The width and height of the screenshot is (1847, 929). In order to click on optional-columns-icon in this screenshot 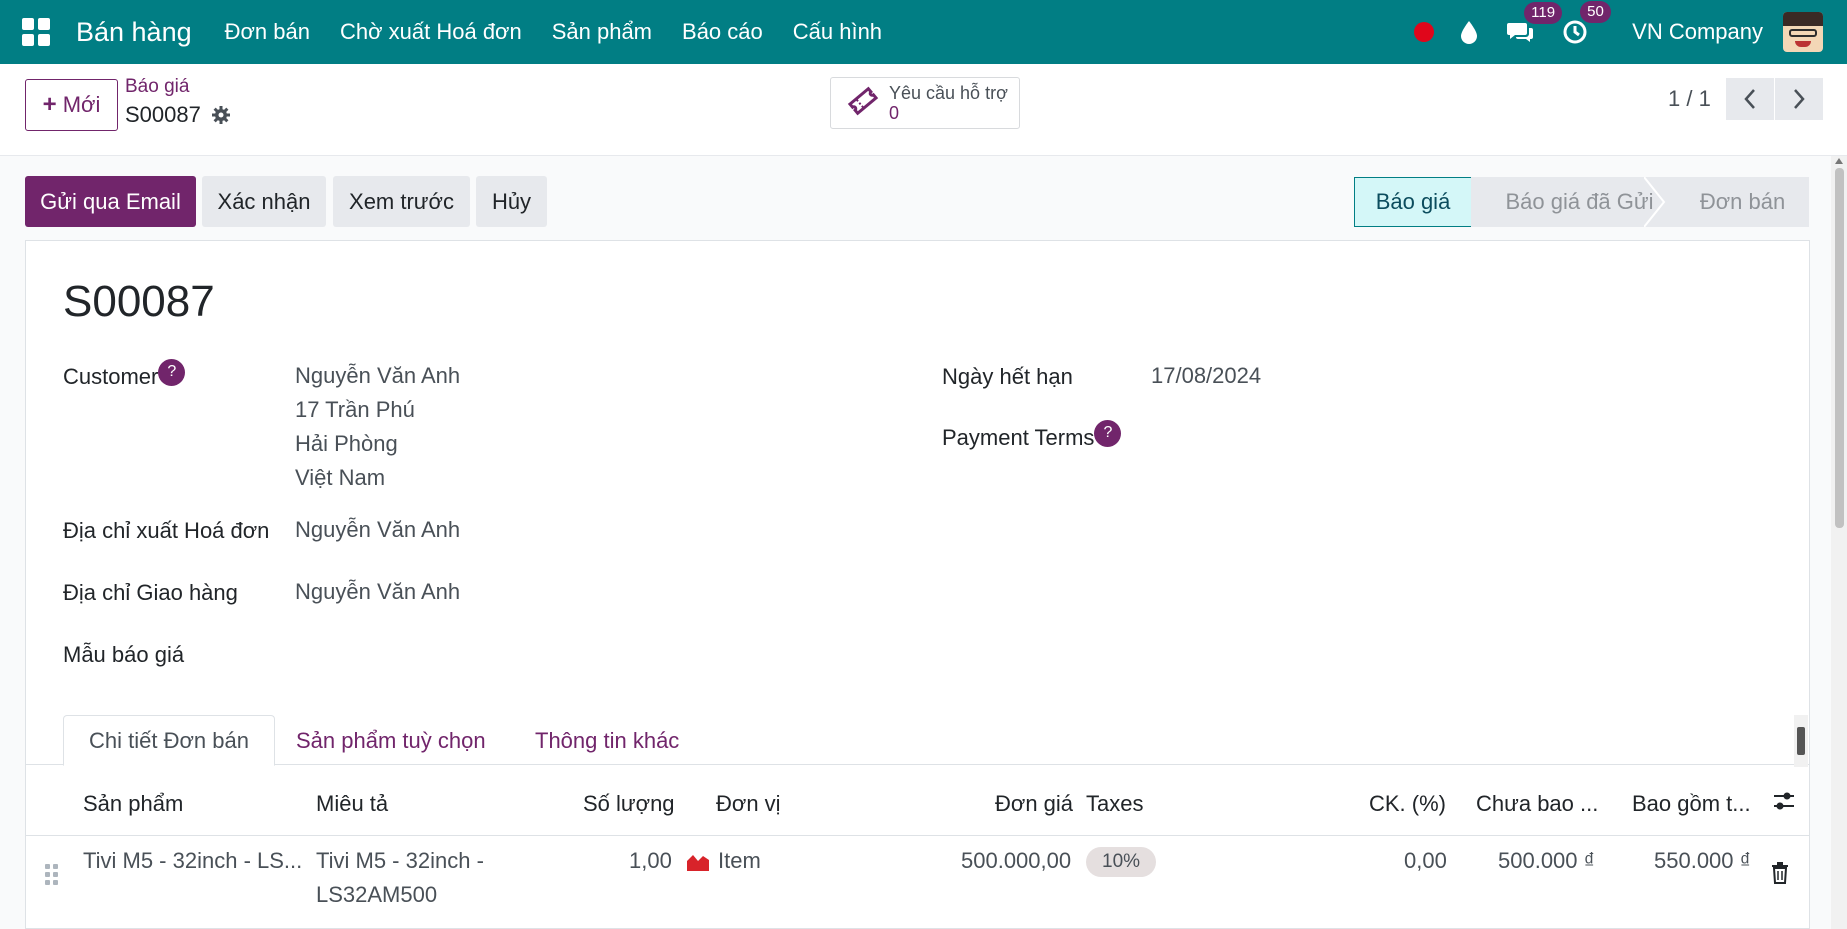, I will do `click(1784, 804)`.